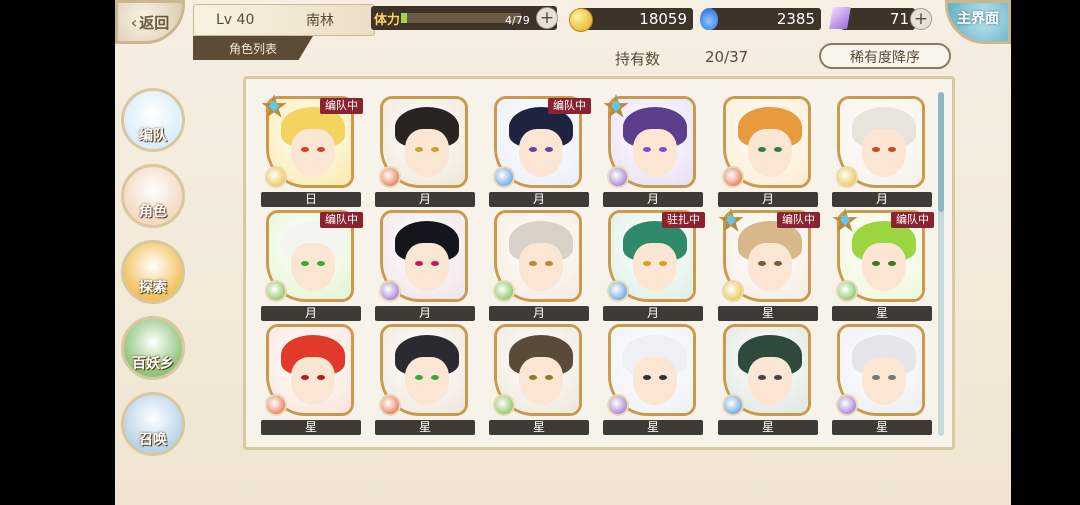 This screenshot has width=1080, height=505. I want to click on character-card: 驻扎中月, so click(654, 266).